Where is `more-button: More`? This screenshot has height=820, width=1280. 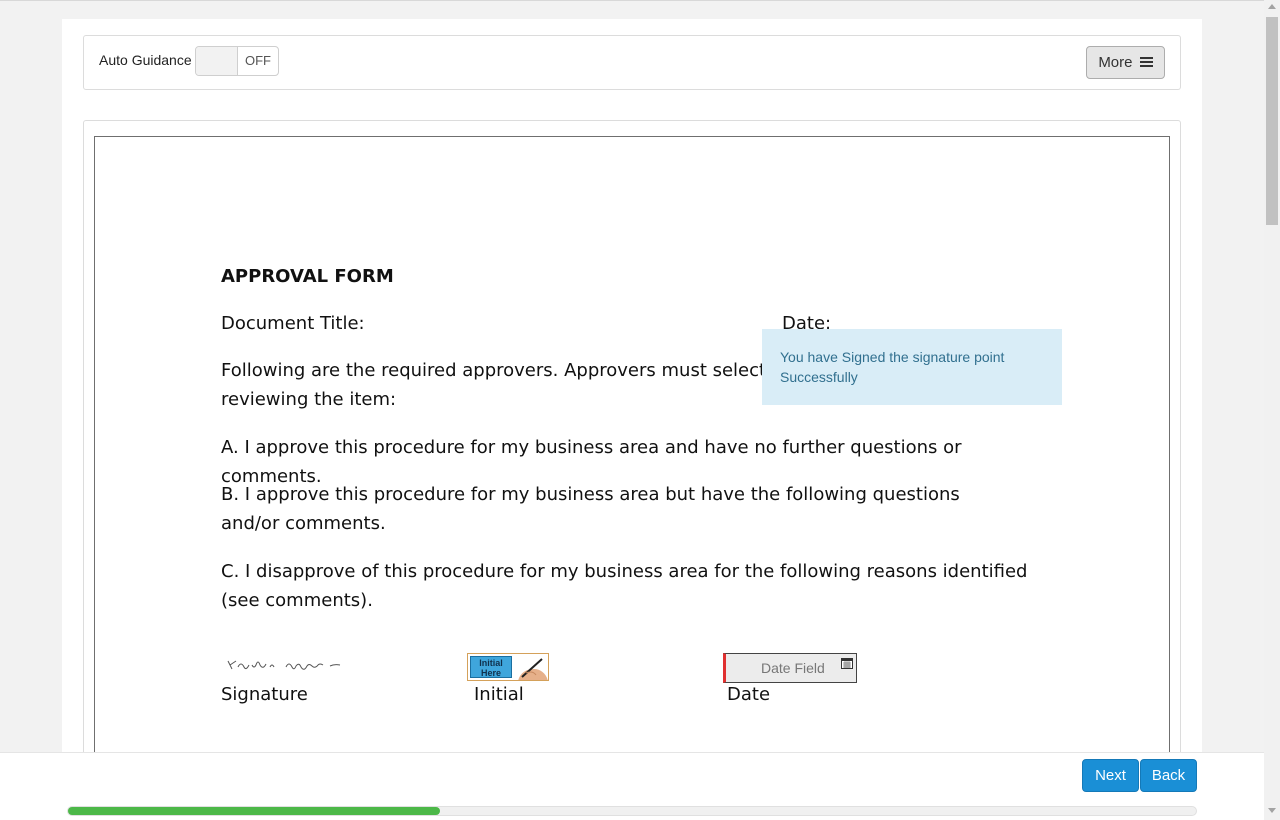 more-button: More is located at coordinates (1125, 62).